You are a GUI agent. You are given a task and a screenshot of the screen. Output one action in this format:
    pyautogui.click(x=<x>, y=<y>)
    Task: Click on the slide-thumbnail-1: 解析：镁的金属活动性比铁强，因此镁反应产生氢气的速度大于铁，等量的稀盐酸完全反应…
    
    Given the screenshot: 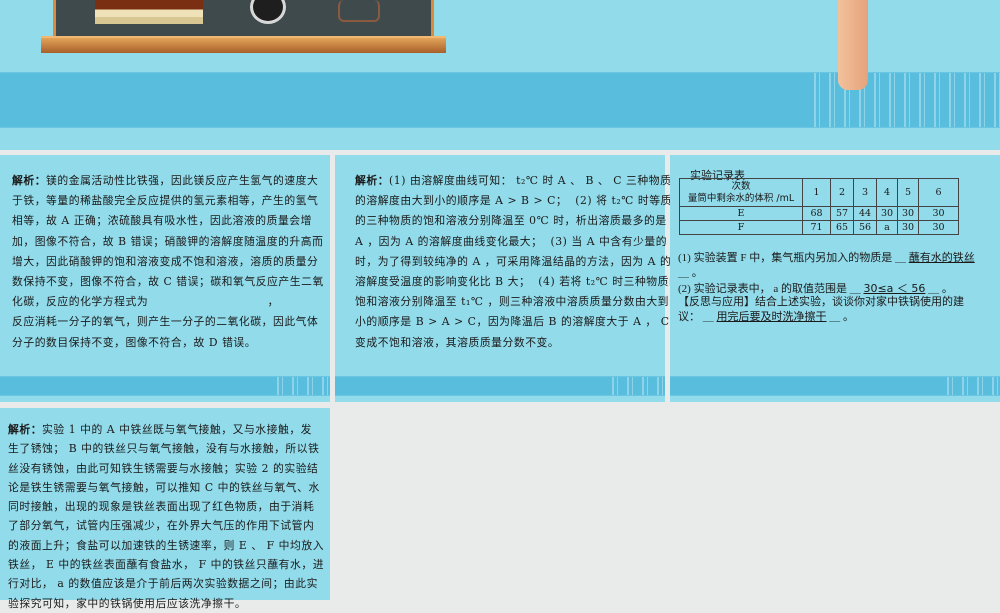 What is the action you would take?
    pyautogui.click(x=165, y=278)
    